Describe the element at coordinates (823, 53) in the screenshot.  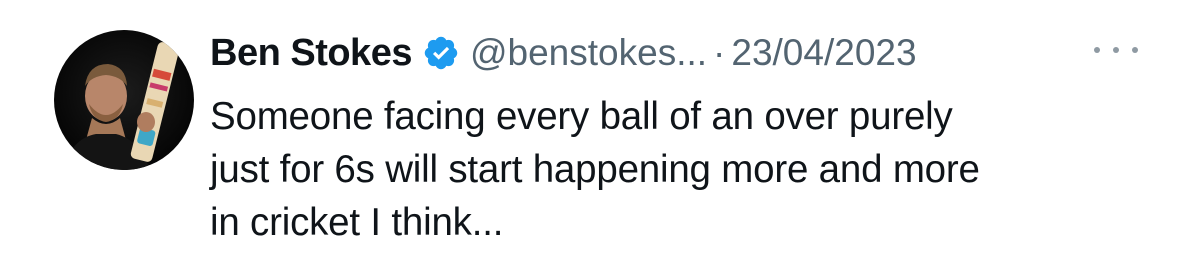
I see `tweet-date: 23/04/2023` at that location.